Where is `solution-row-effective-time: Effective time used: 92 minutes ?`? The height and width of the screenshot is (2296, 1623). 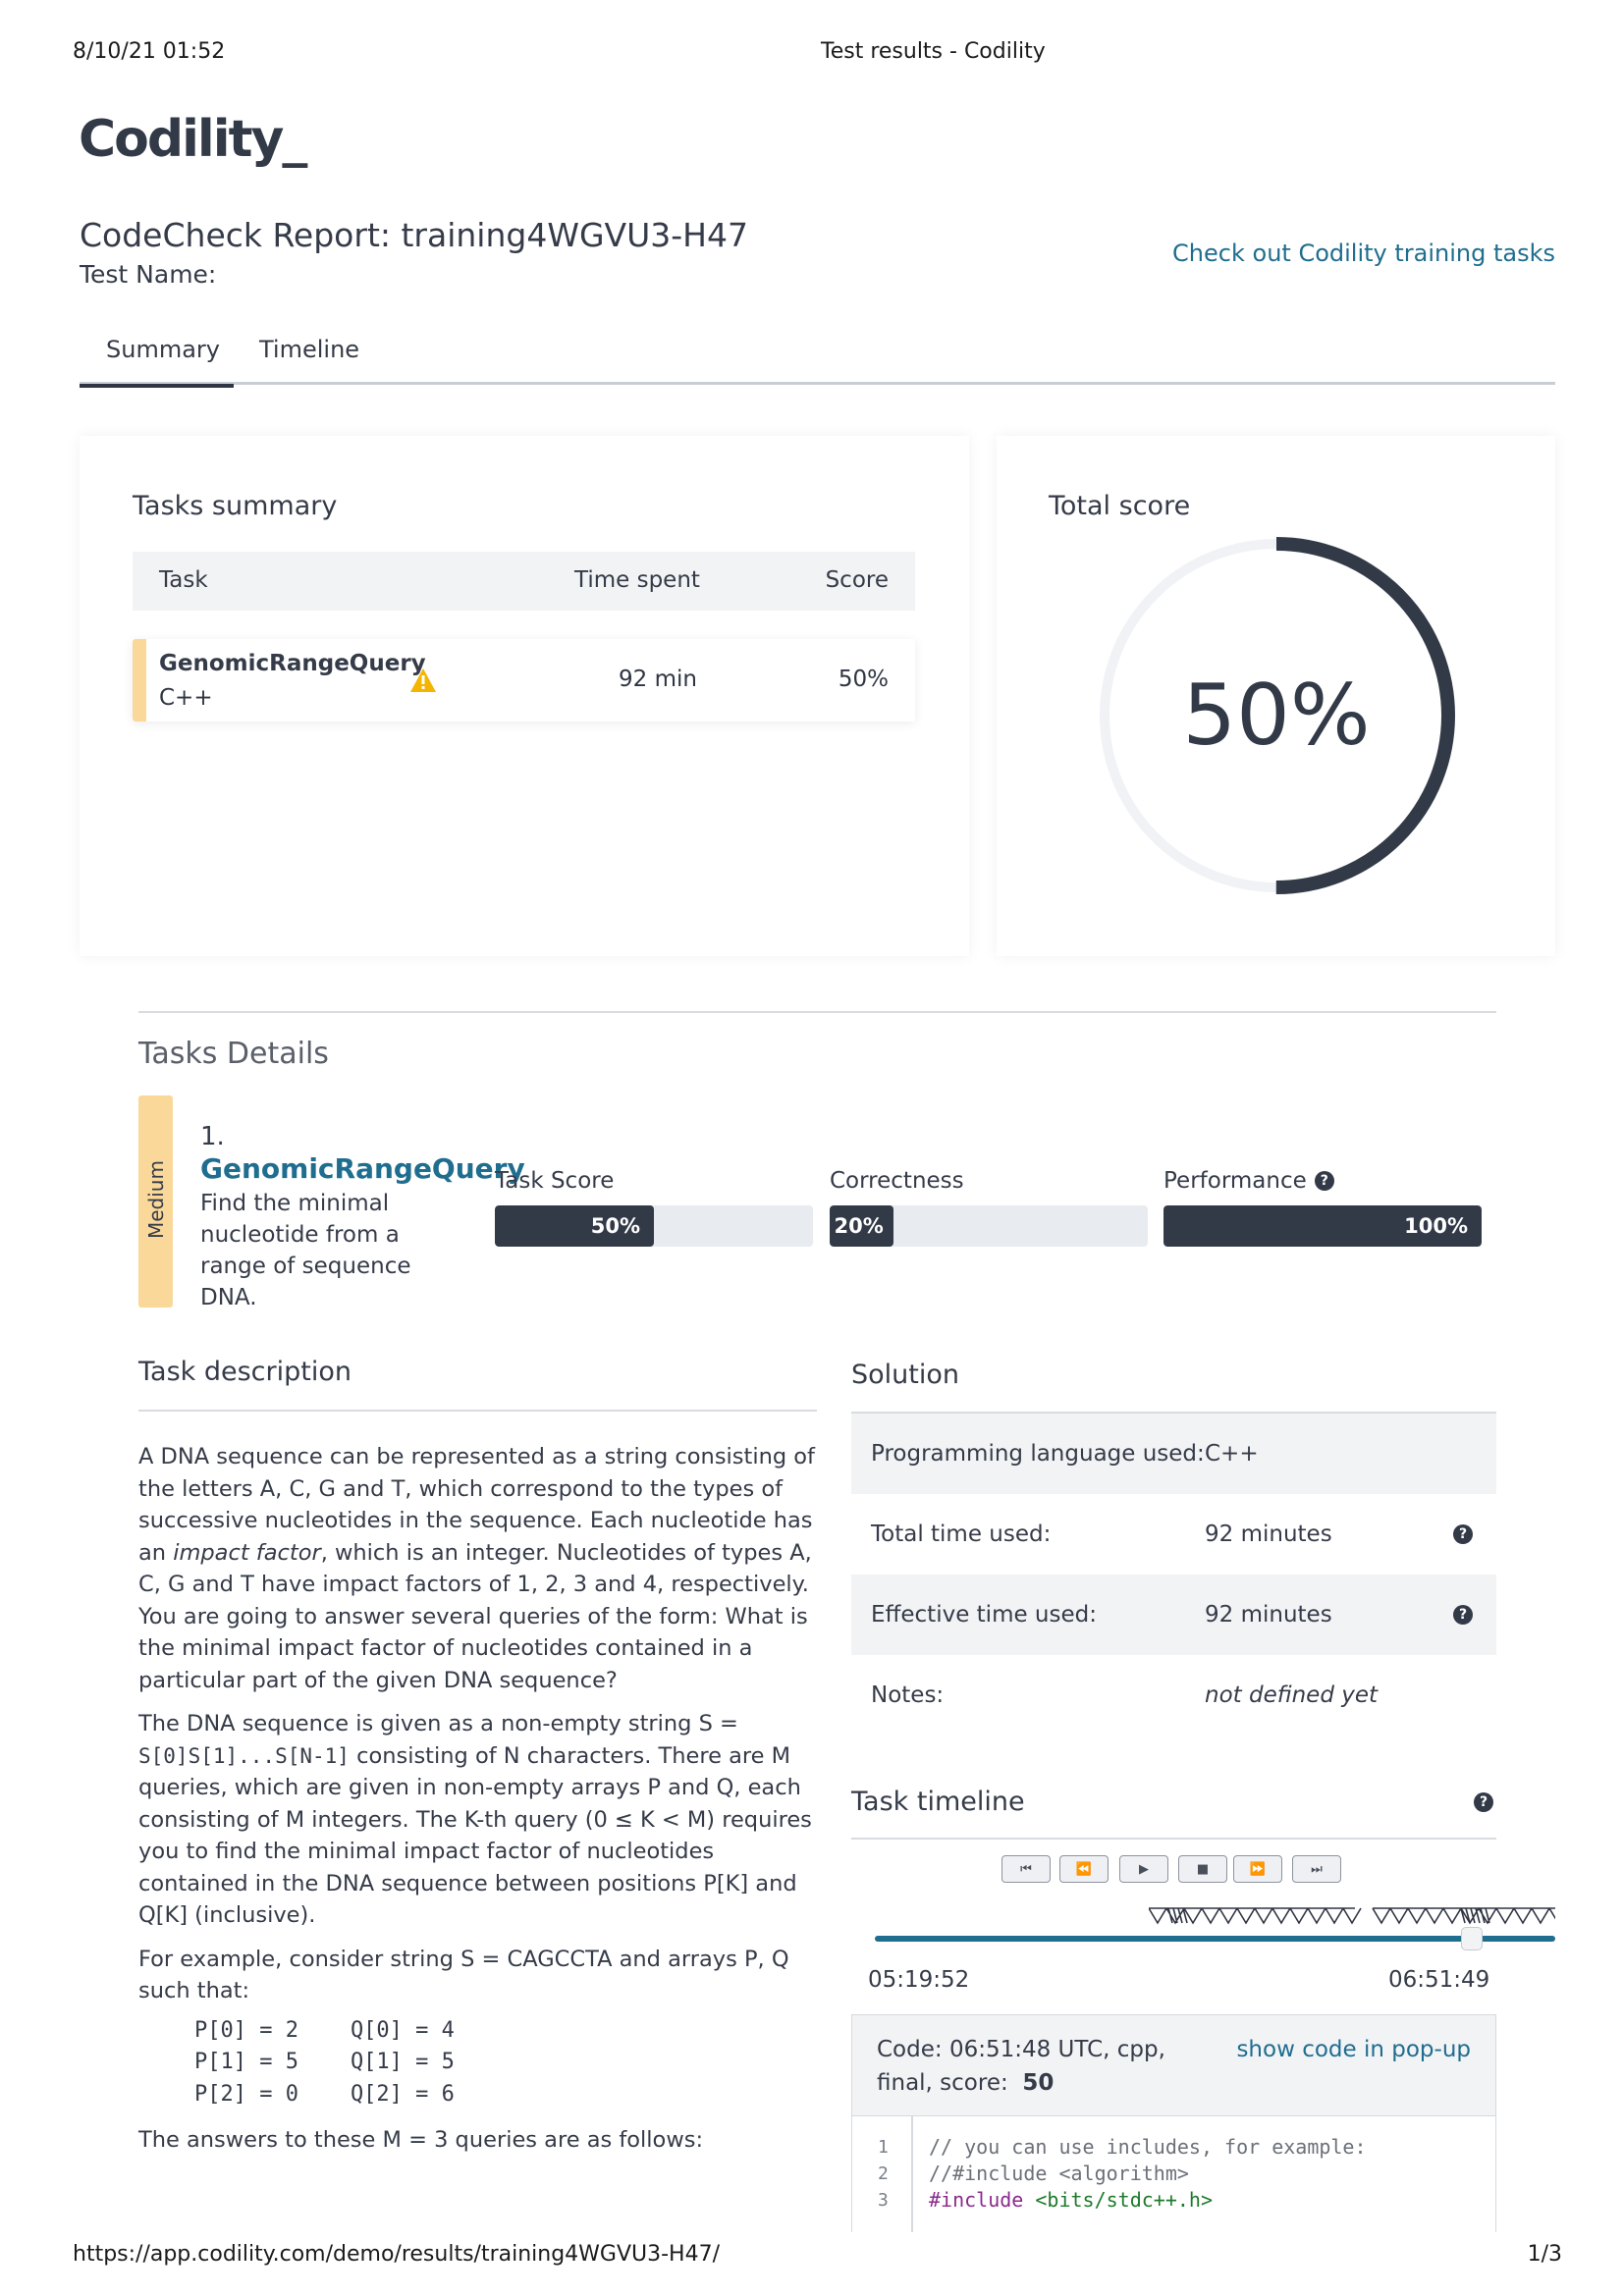
solution-row-effective-time: Effective time used: 92 minutes ? is located at coordinates (1173, 1615).